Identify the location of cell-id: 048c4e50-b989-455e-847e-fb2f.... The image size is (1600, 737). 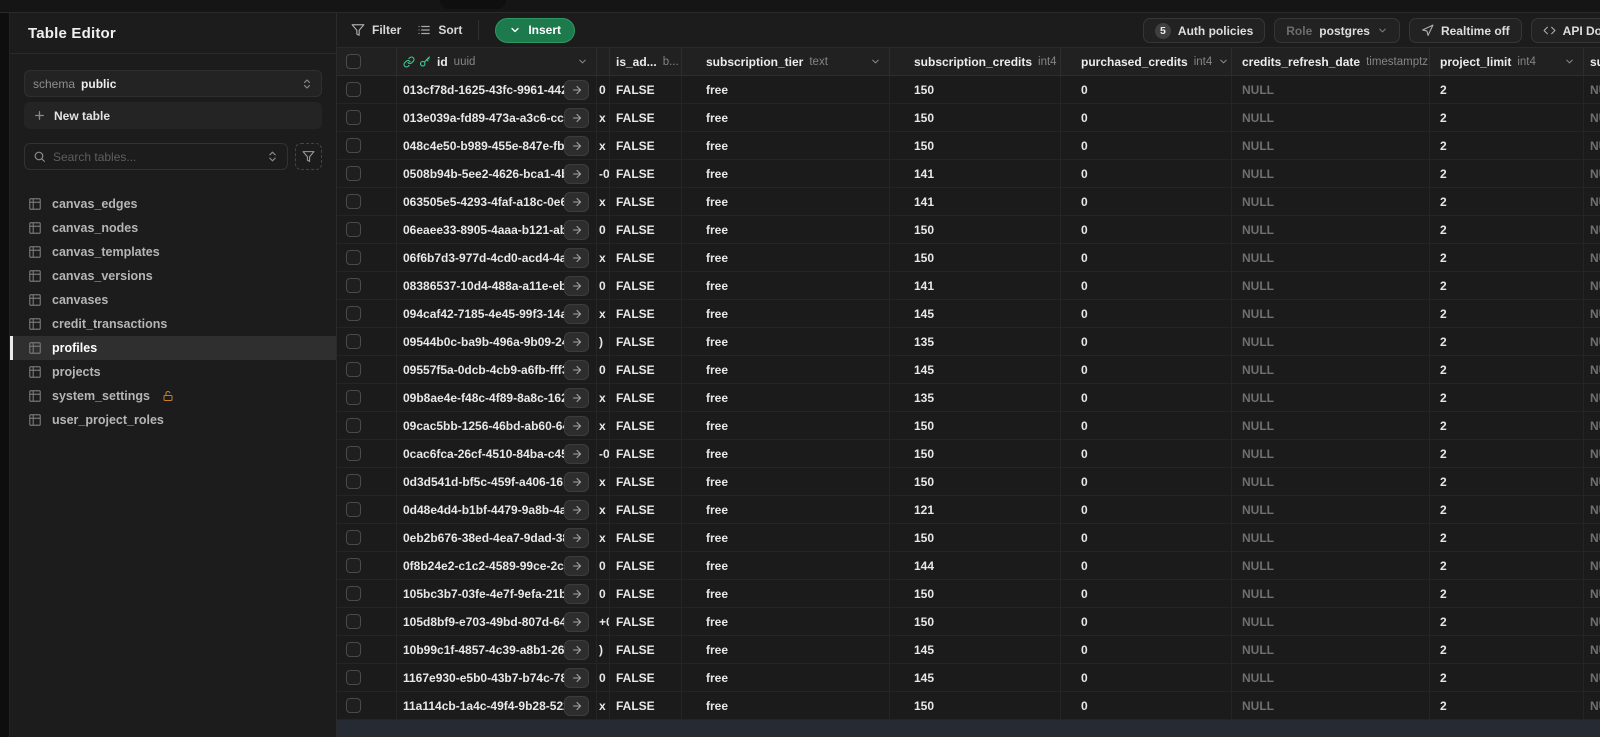
(497, 145).